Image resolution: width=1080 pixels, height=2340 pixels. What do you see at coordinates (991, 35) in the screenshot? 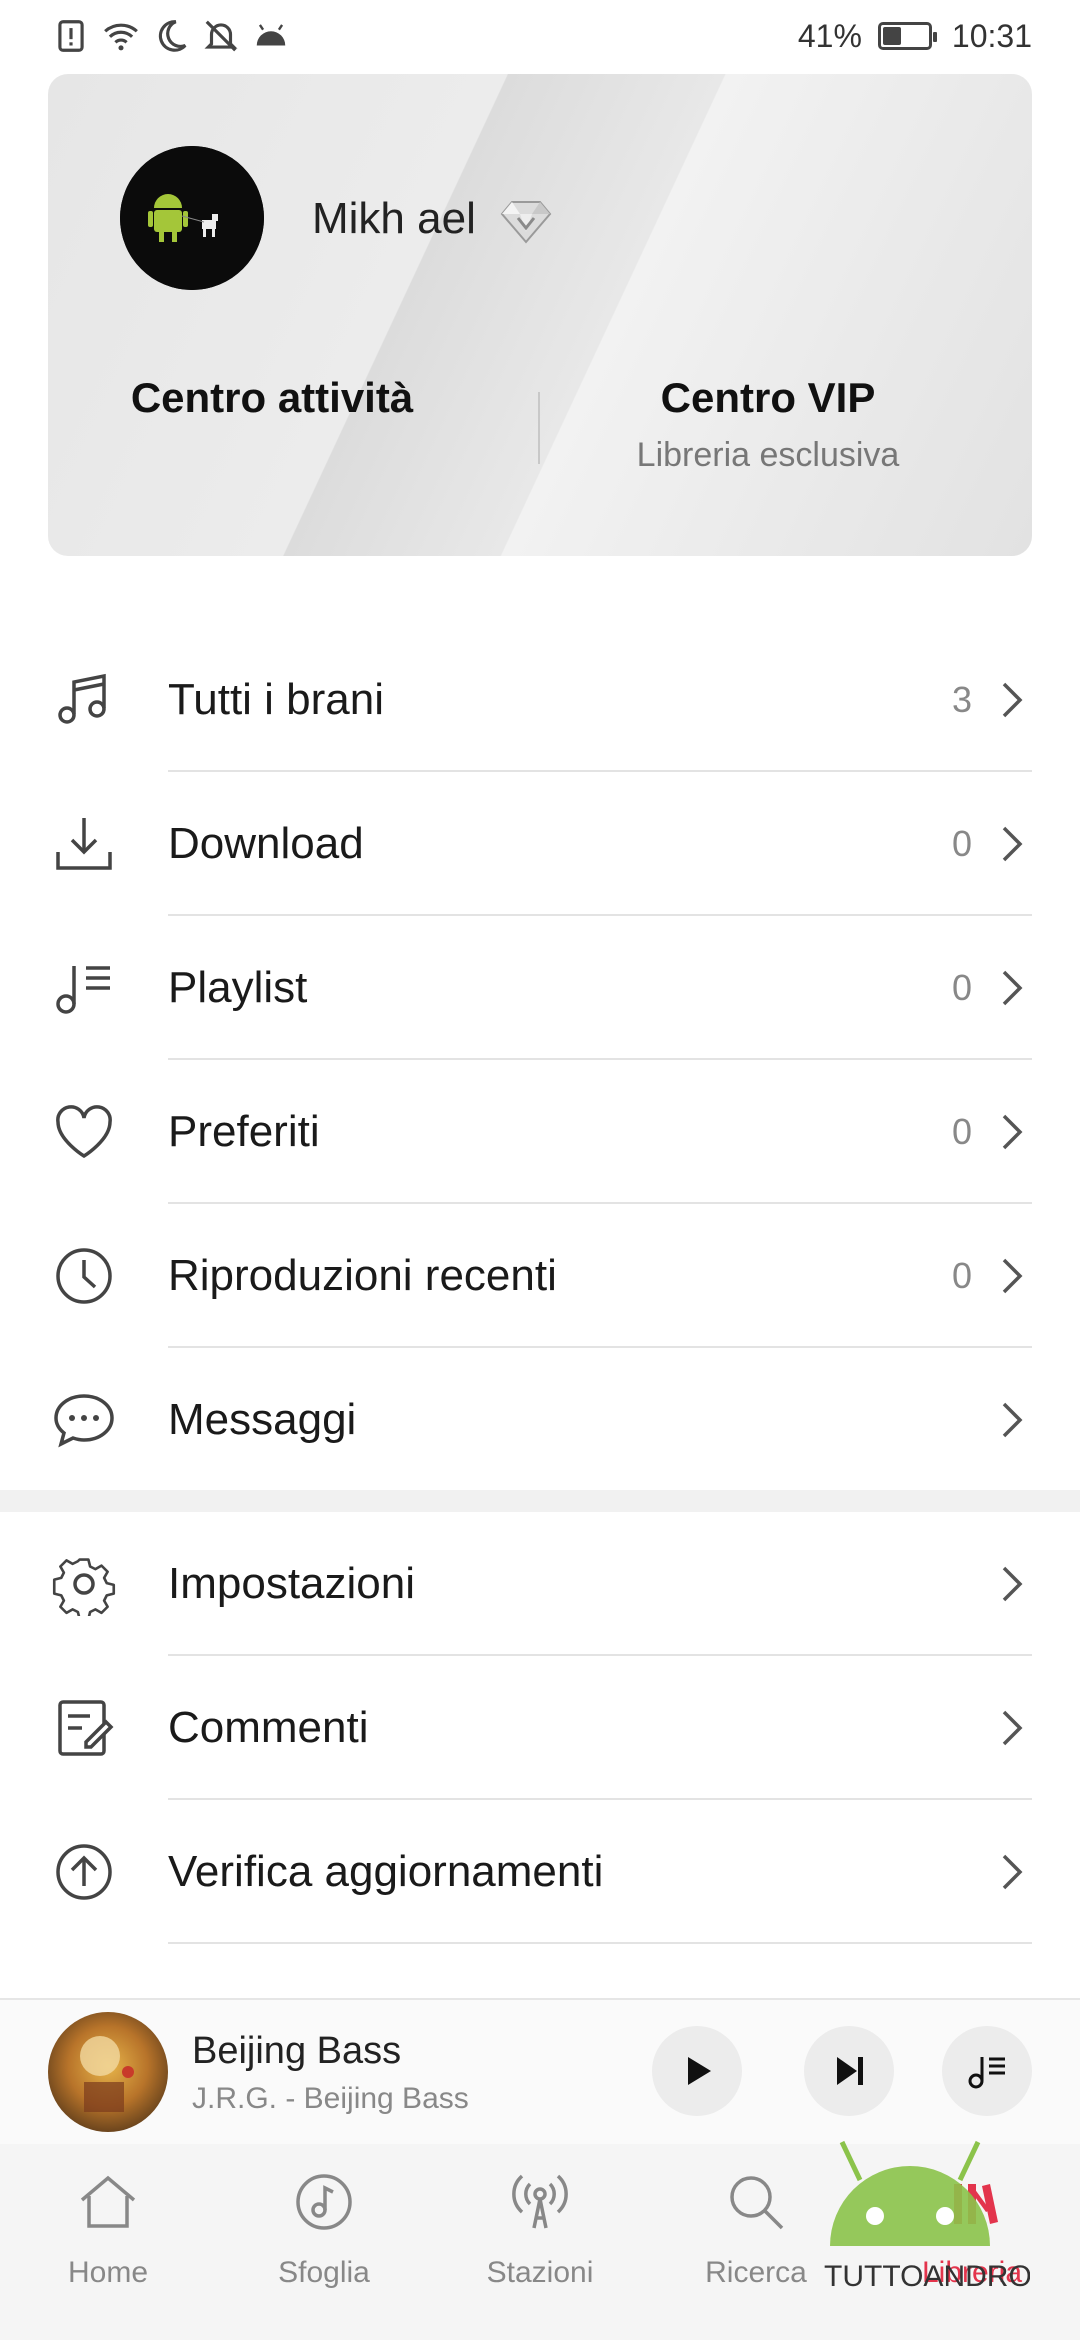
I see `clock-time: 10:31` at bounding box center [991, 35].